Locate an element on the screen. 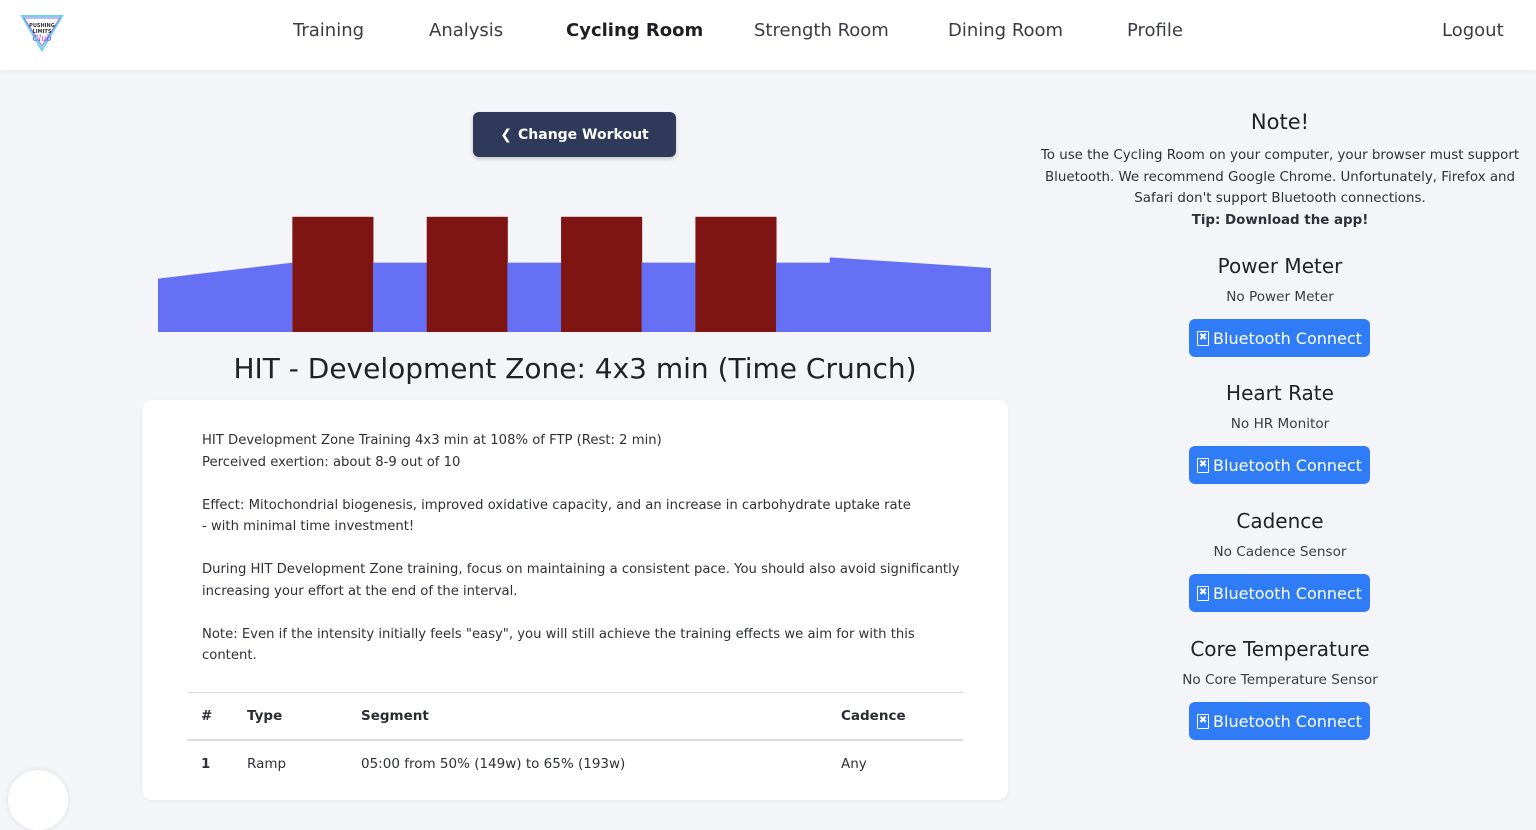  cadence-title: Cadence is located at coordinates (1280, 521).